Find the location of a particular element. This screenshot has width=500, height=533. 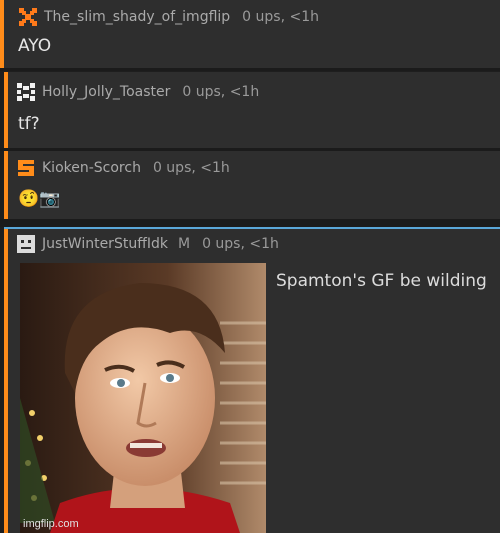

comment-header: Holly_Jolly_Toaster 0 ups, <1h is located at coordinates (137, 92).